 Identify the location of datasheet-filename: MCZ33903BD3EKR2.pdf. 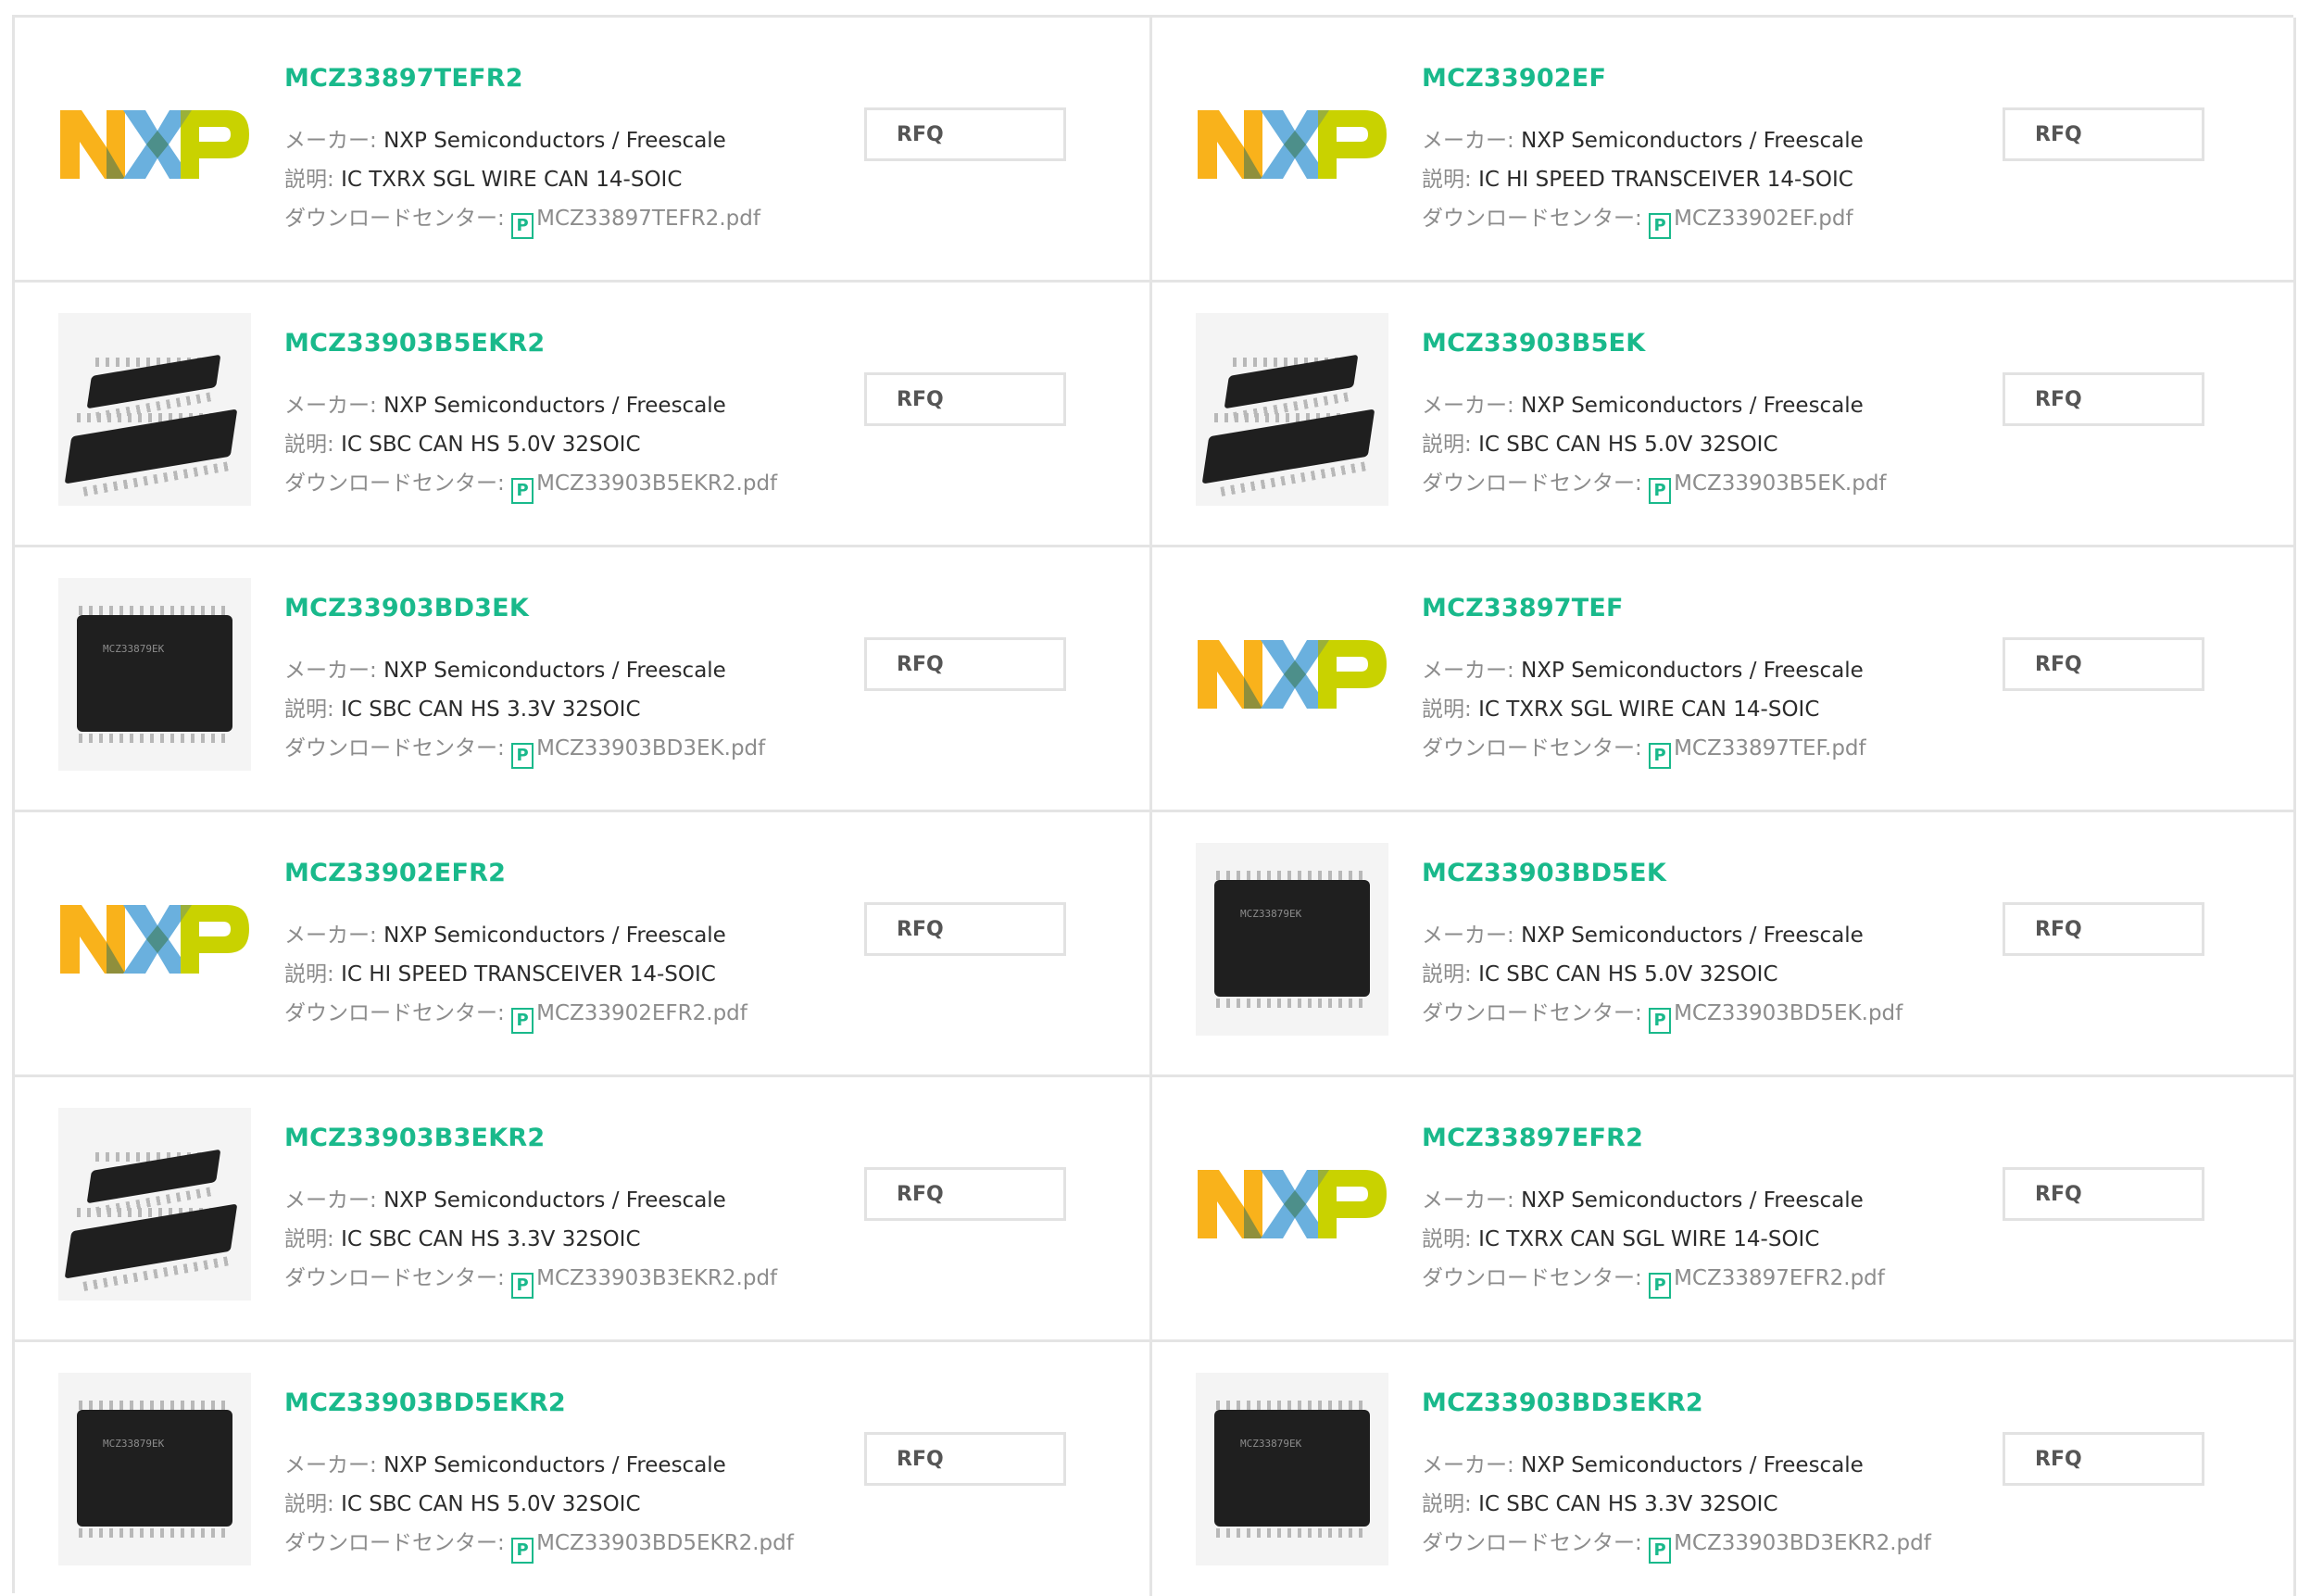
(1802, 1543).